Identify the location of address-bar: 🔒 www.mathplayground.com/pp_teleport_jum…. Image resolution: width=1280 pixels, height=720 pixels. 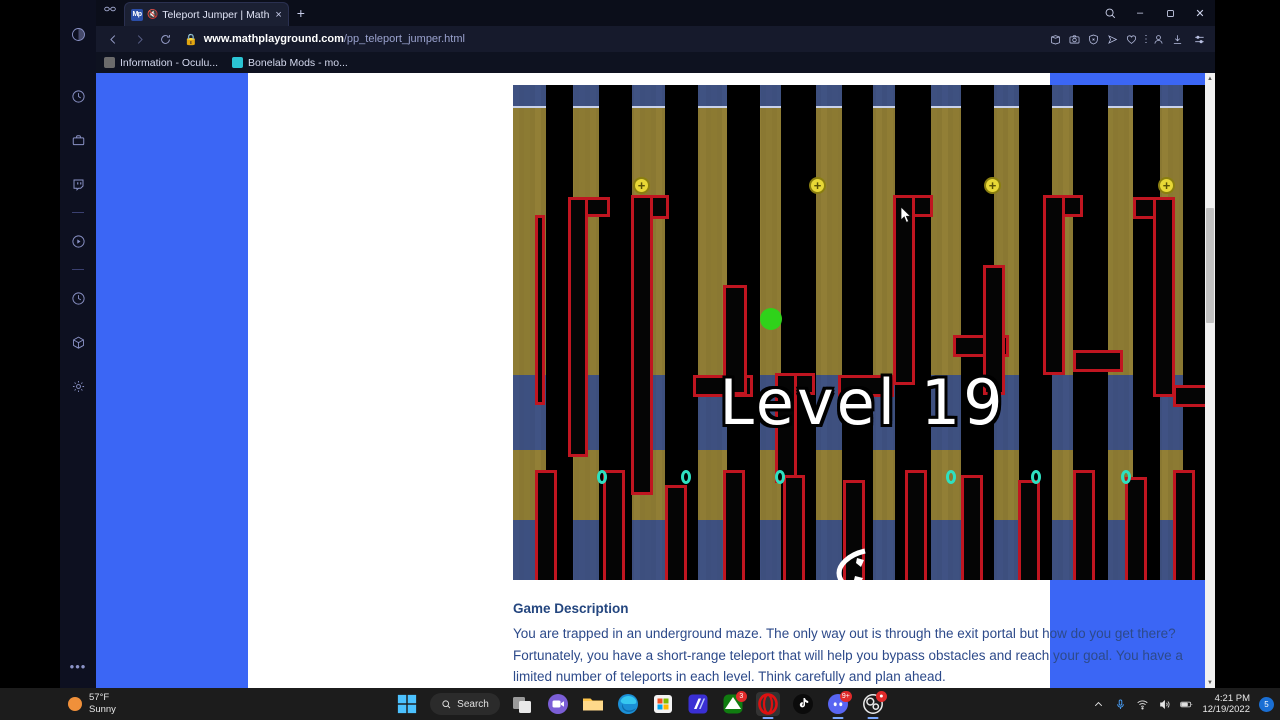
(612, 39).